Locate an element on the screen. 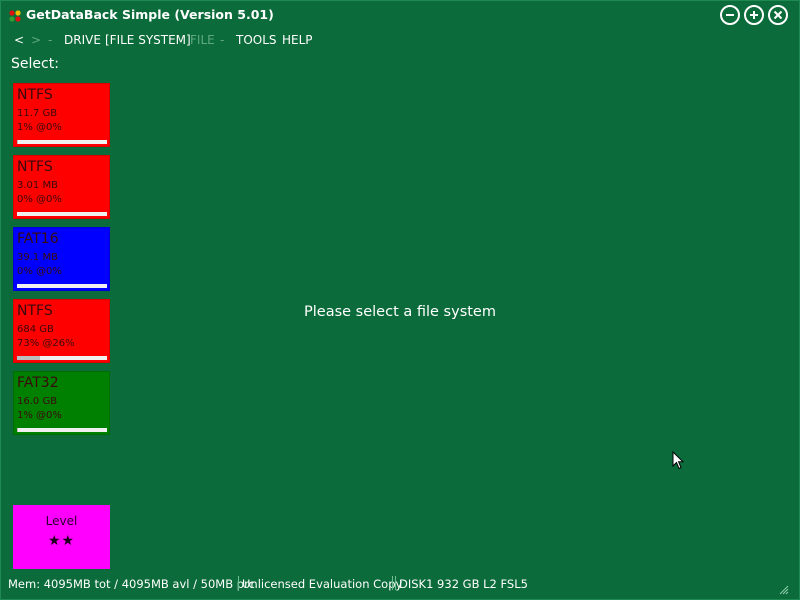 This screenshot has height=600, width=800. menu-drive: DRIVE is located at coordinates (82, 40).